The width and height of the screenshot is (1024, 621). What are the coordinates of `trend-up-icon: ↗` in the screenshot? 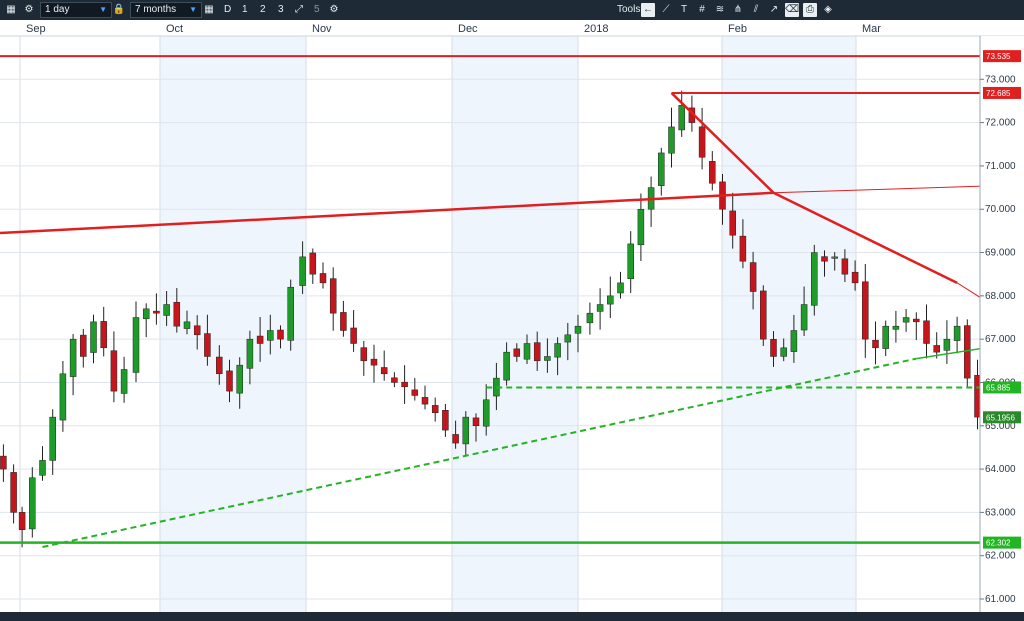 It's located at (774, 10).